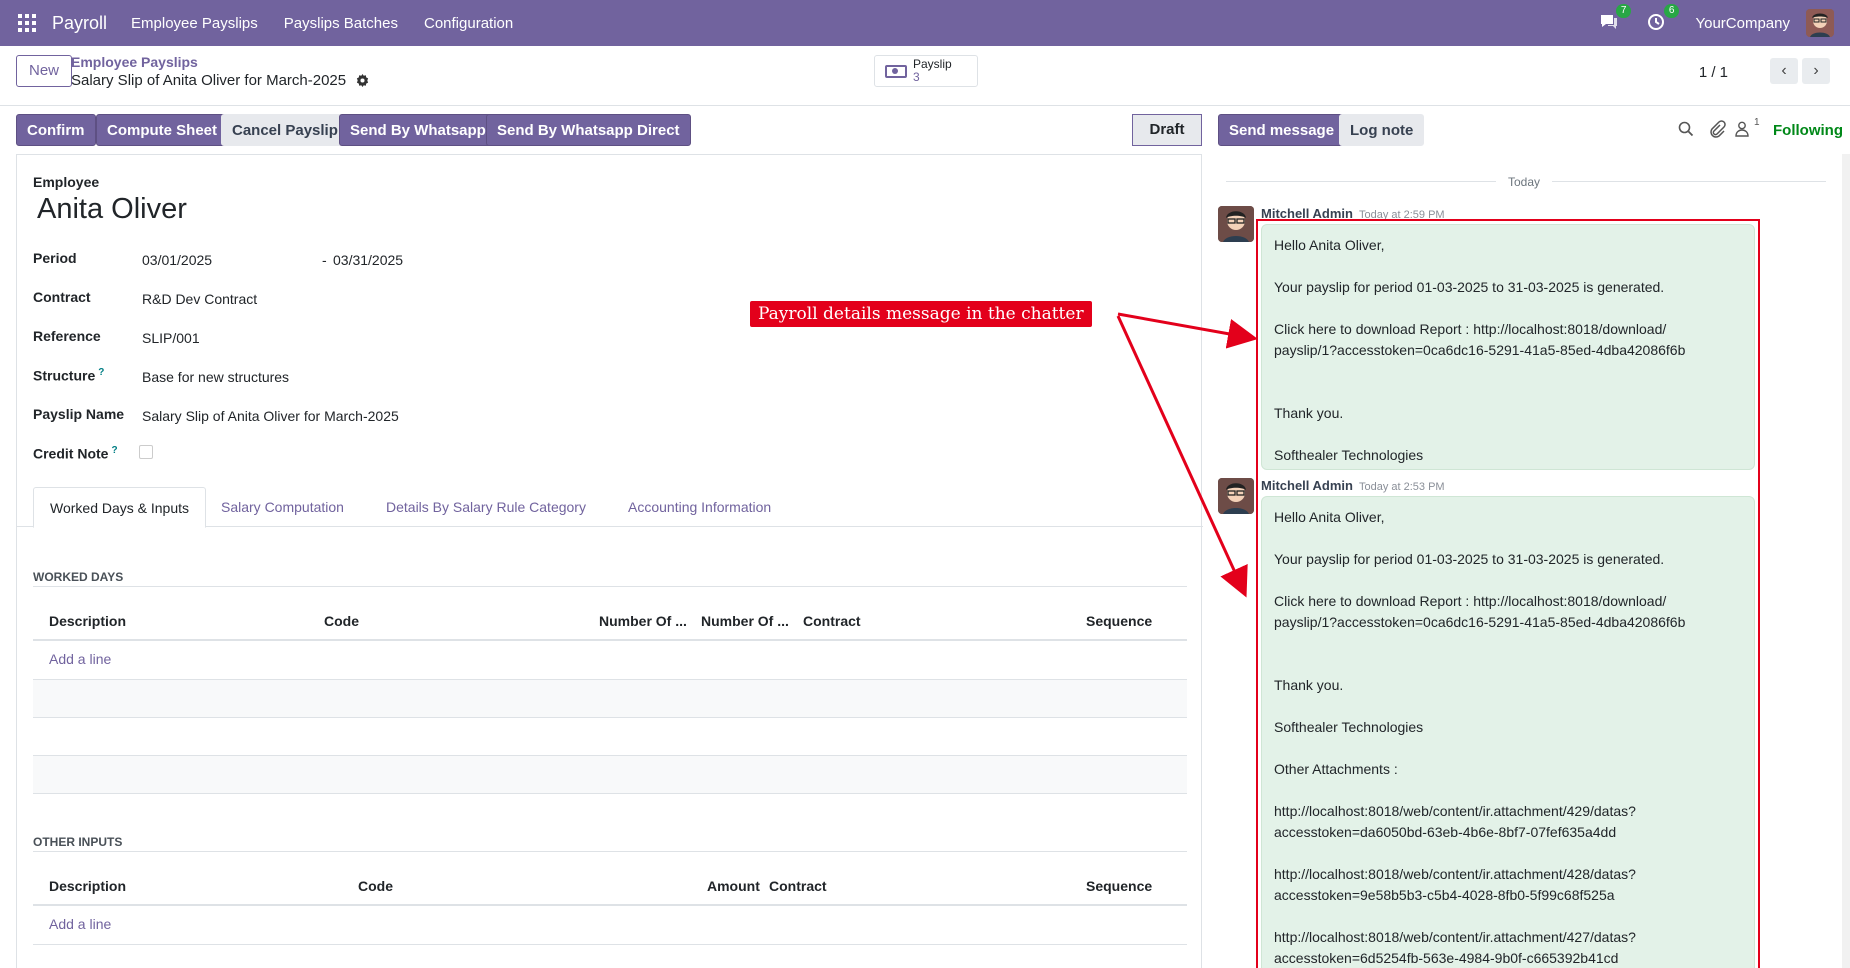 Image resolution: width=1850 pixels, height=968 pixels. Describe the element at coordinates (1846, 561) in the screenshot. I see `chatter-scrollbar` at that location.